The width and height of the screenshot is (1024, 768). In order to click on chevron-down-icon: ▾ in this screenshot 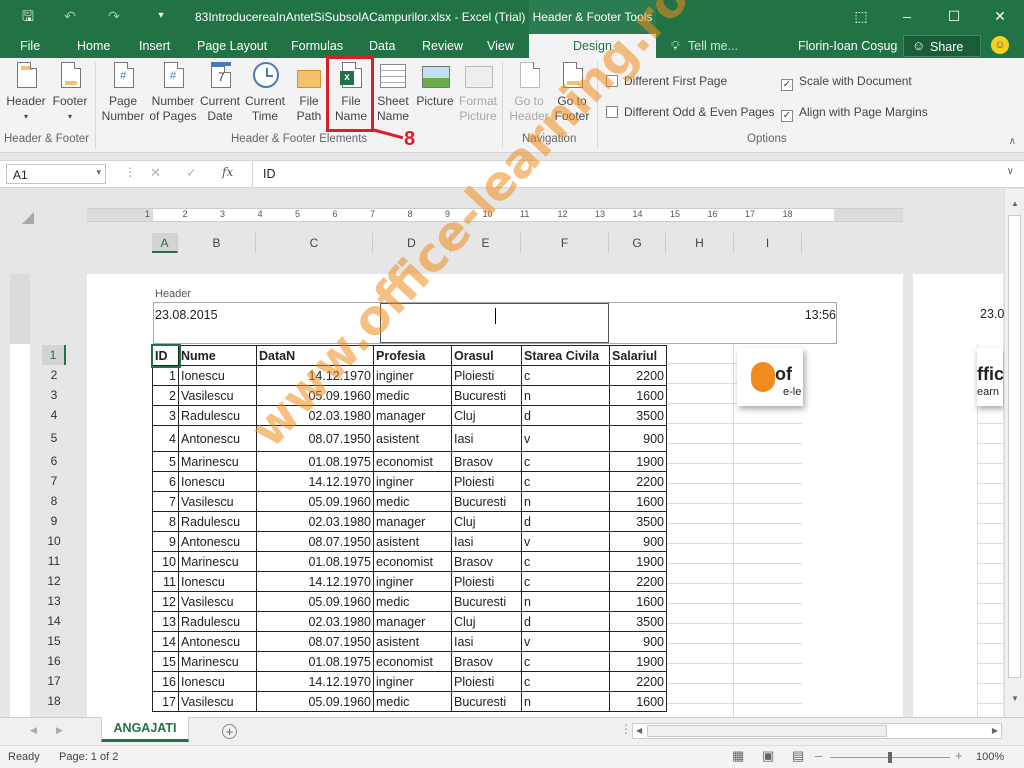, I will do `click(98, 172)`.